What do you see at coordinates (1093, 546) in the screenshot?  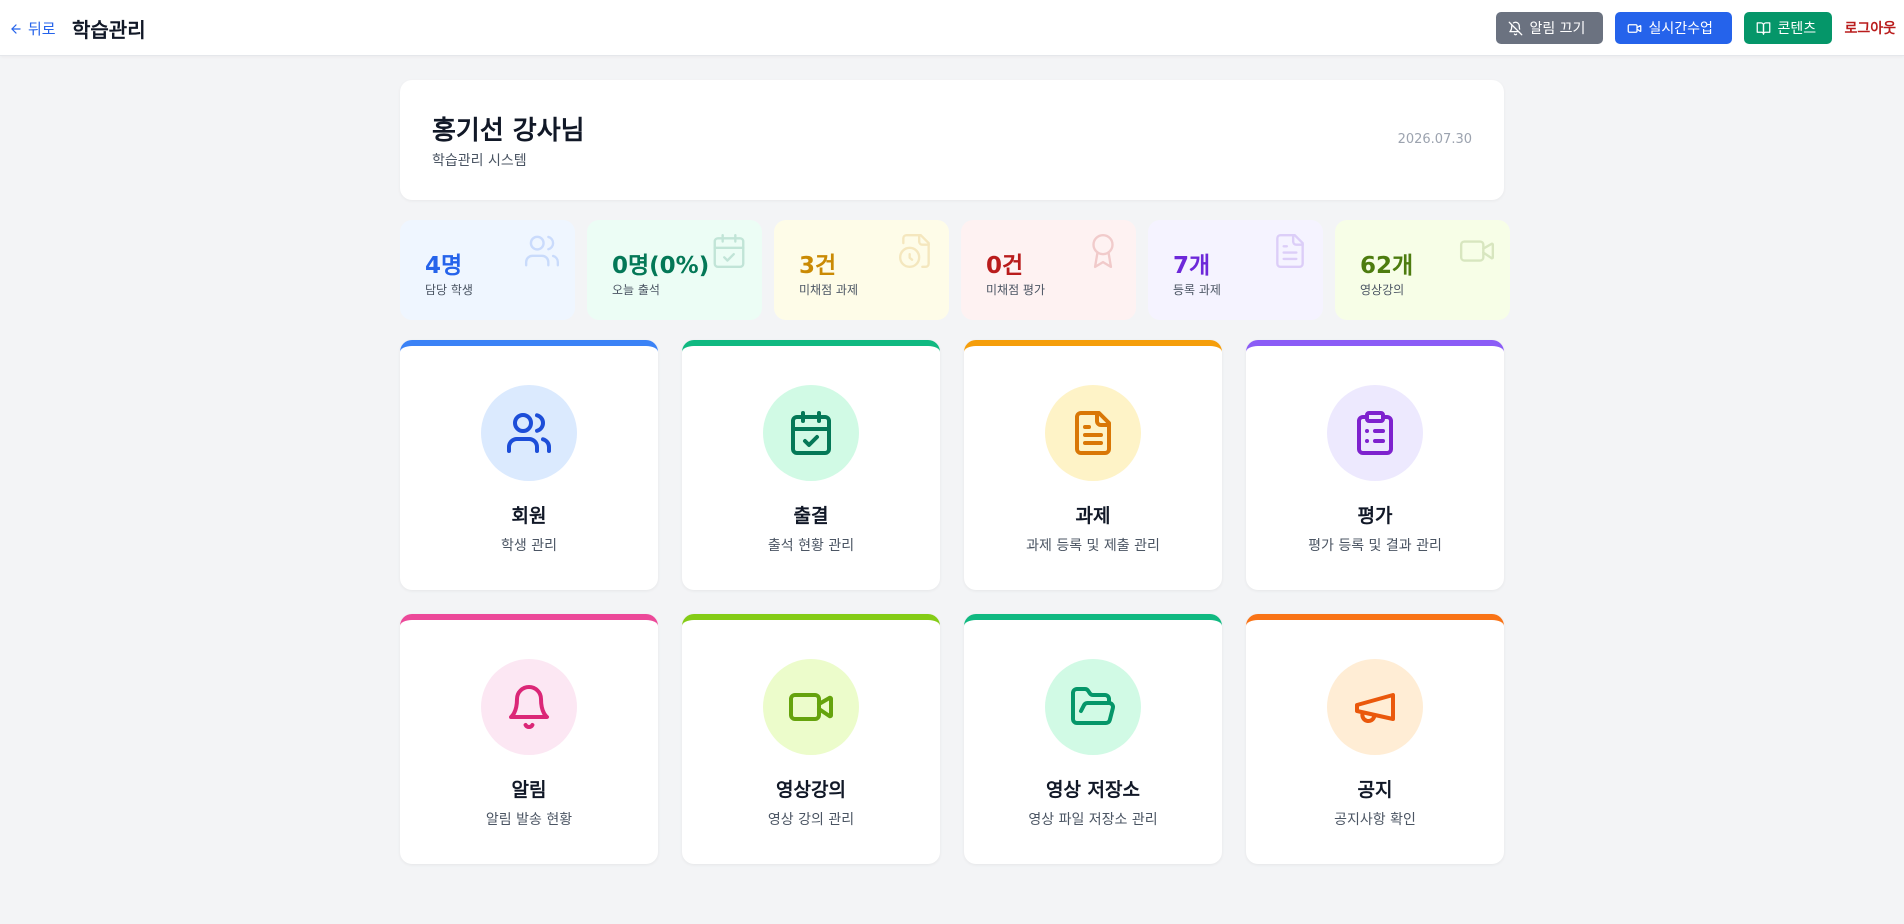 I see `card-description: 과제 등록 및 제출 관리` at bounding box center [1093, 546].